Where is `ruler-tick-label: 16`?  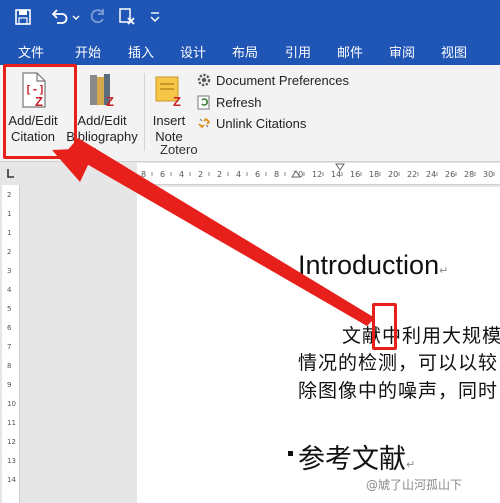
ruler-tick-label: 16 is located at coordinates (355, 174).